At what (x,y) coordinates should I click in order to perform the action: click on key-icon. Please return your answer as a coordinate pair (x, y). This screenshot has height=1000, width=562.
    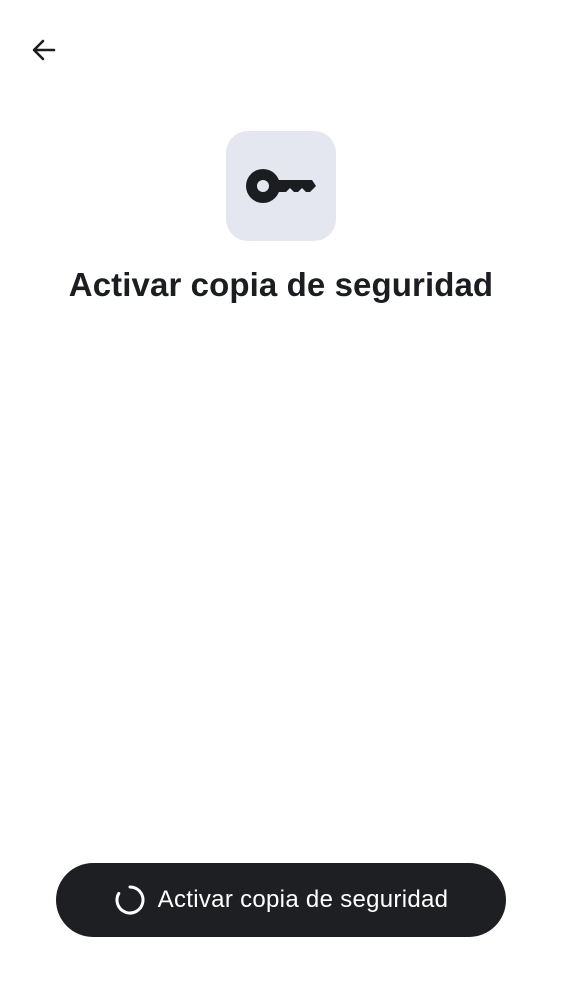
    Looking at the image, I should click on (281, 186).